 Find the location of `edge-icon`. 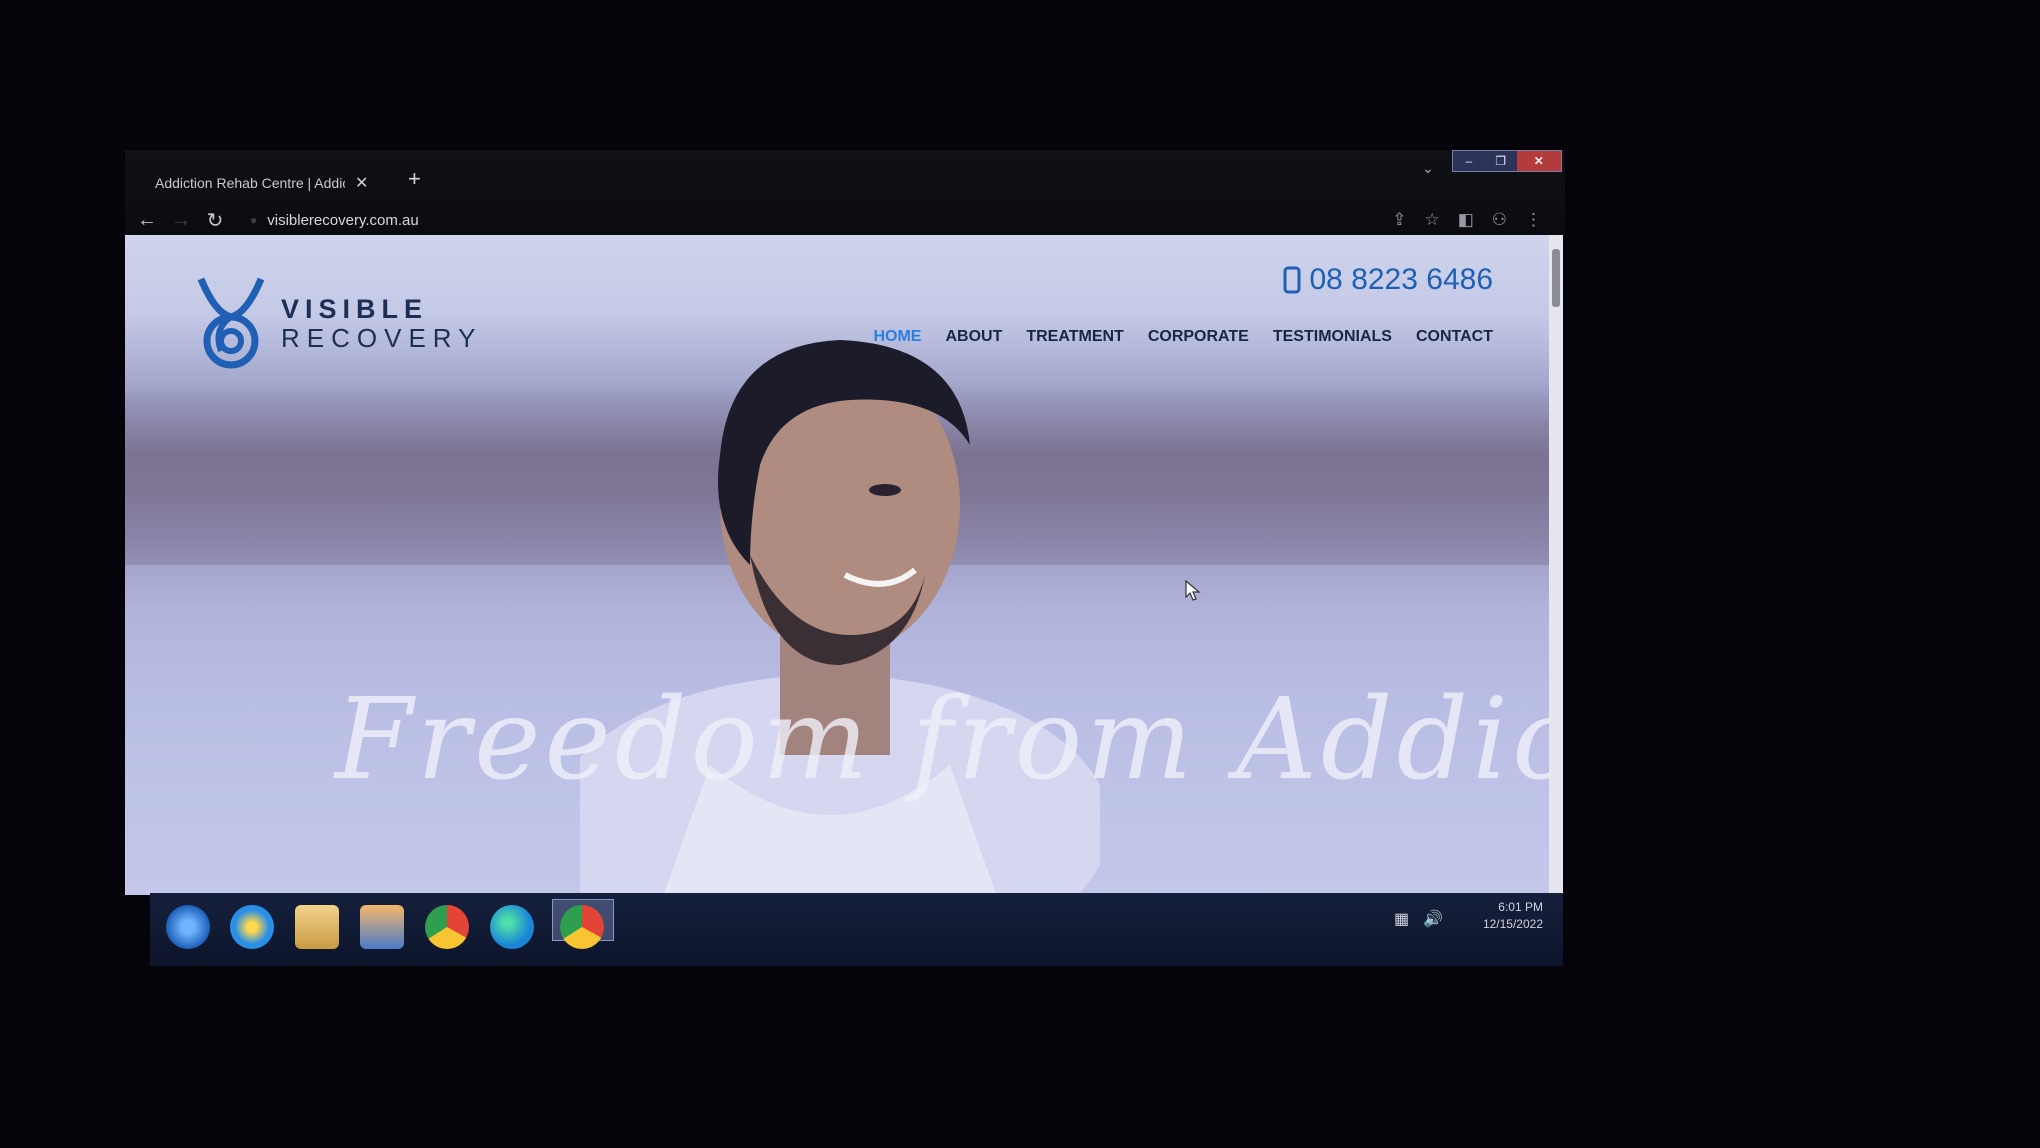

edge-icon is located at coordinates (512, 927).